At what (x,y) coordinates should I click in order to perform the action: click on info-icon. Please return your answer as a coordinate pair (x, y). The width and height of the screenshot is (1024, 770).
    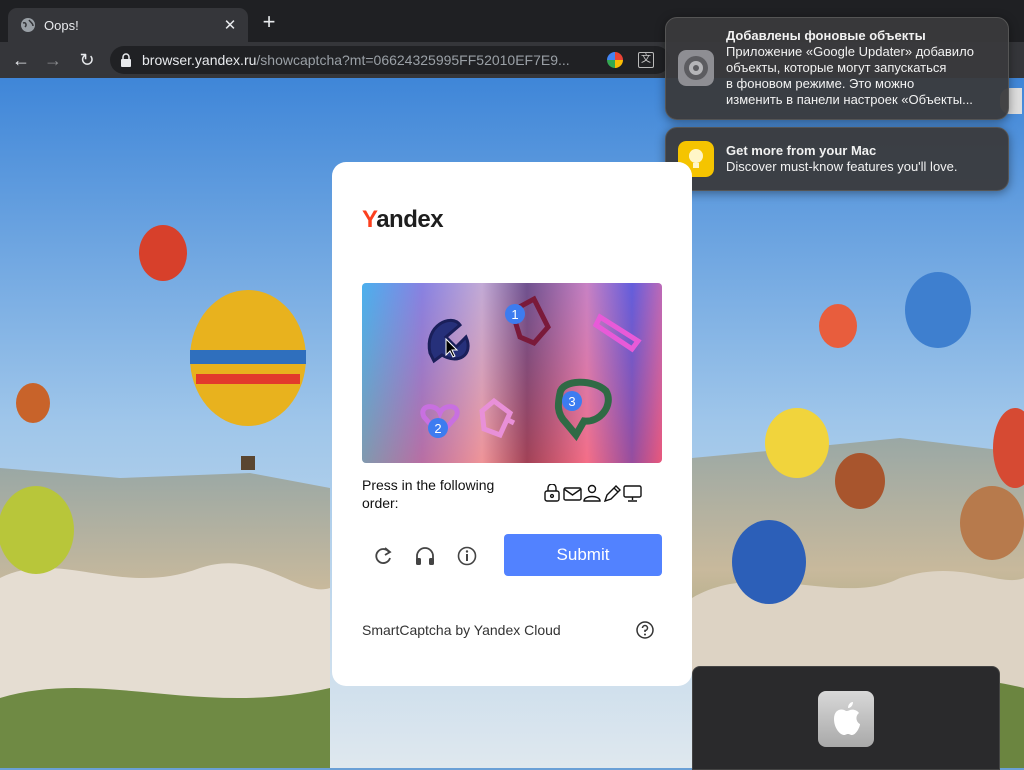
    Looking at the image, I should click on (467, 556).